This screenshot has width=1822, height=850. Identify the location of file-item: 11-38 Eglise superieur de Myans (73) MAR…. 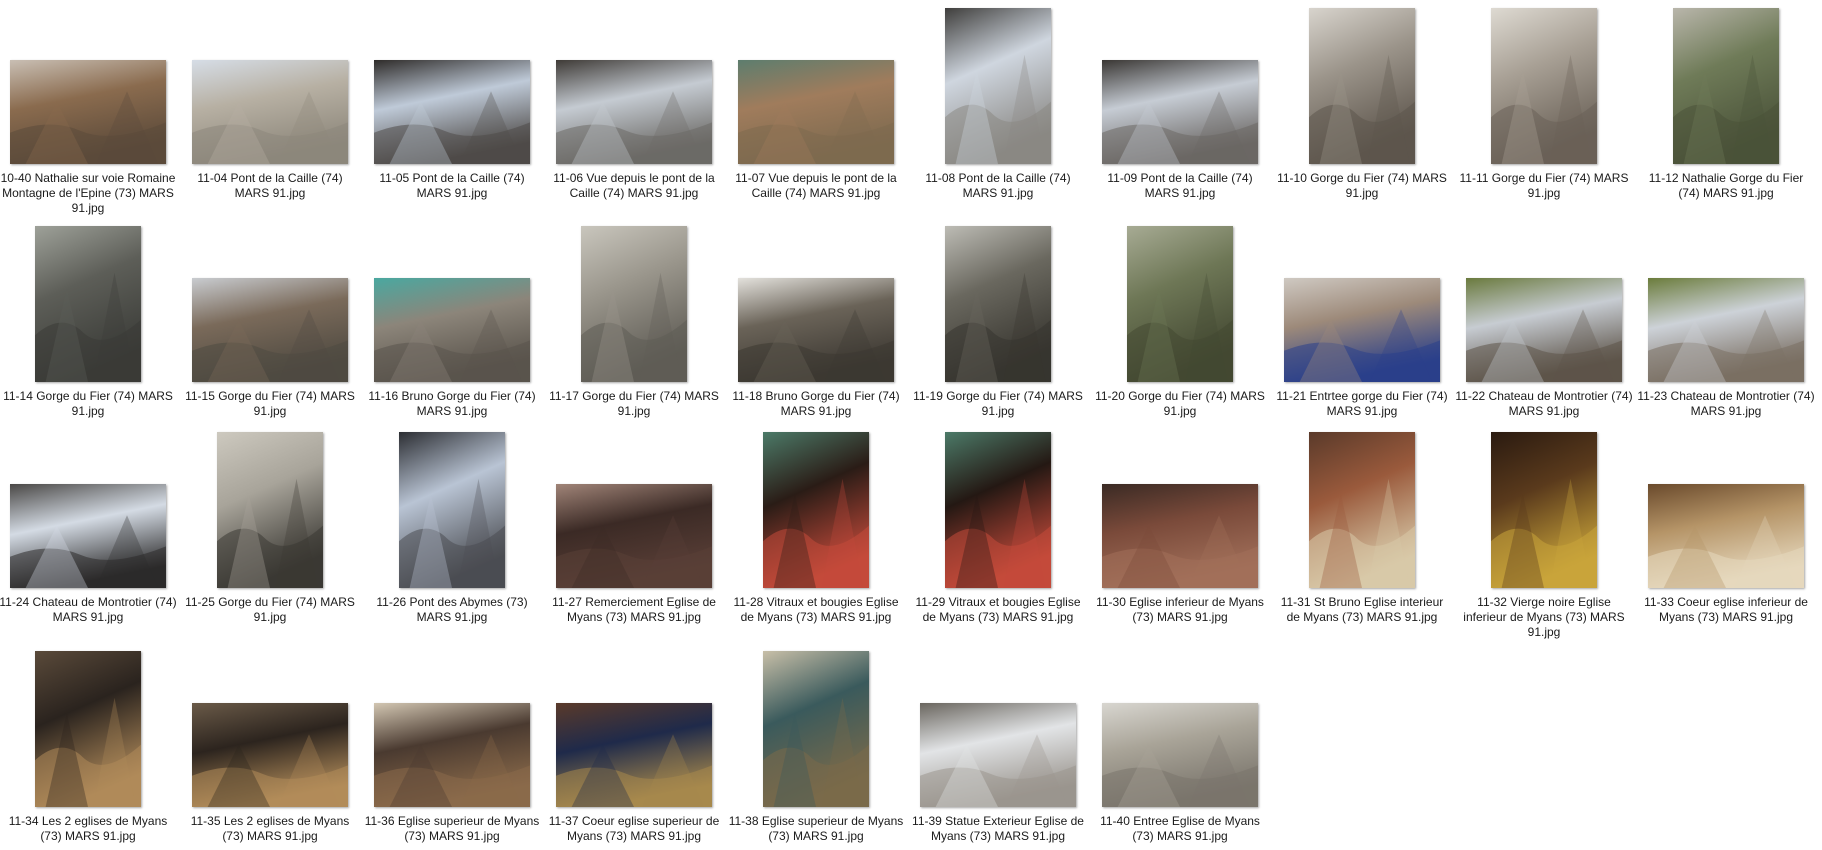
(816, 746).